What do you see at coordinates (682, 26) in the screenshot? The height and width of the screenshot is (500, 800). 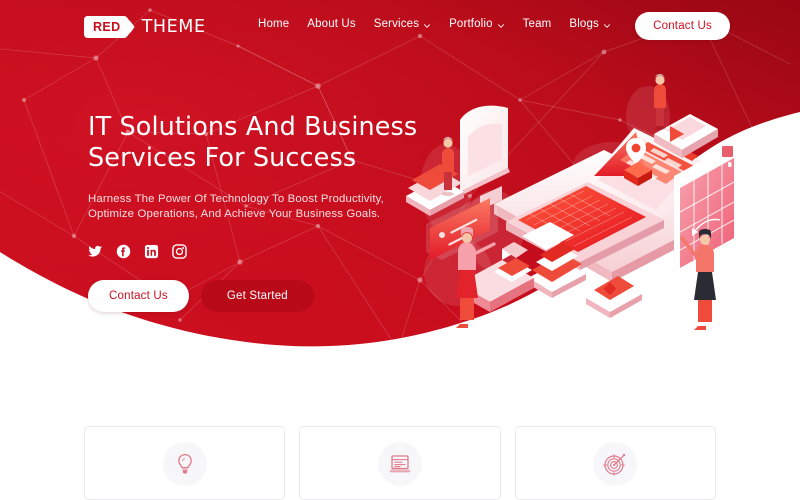 I see `nav-contact-us-button: Contact Us` at bounding box center [682, 26].